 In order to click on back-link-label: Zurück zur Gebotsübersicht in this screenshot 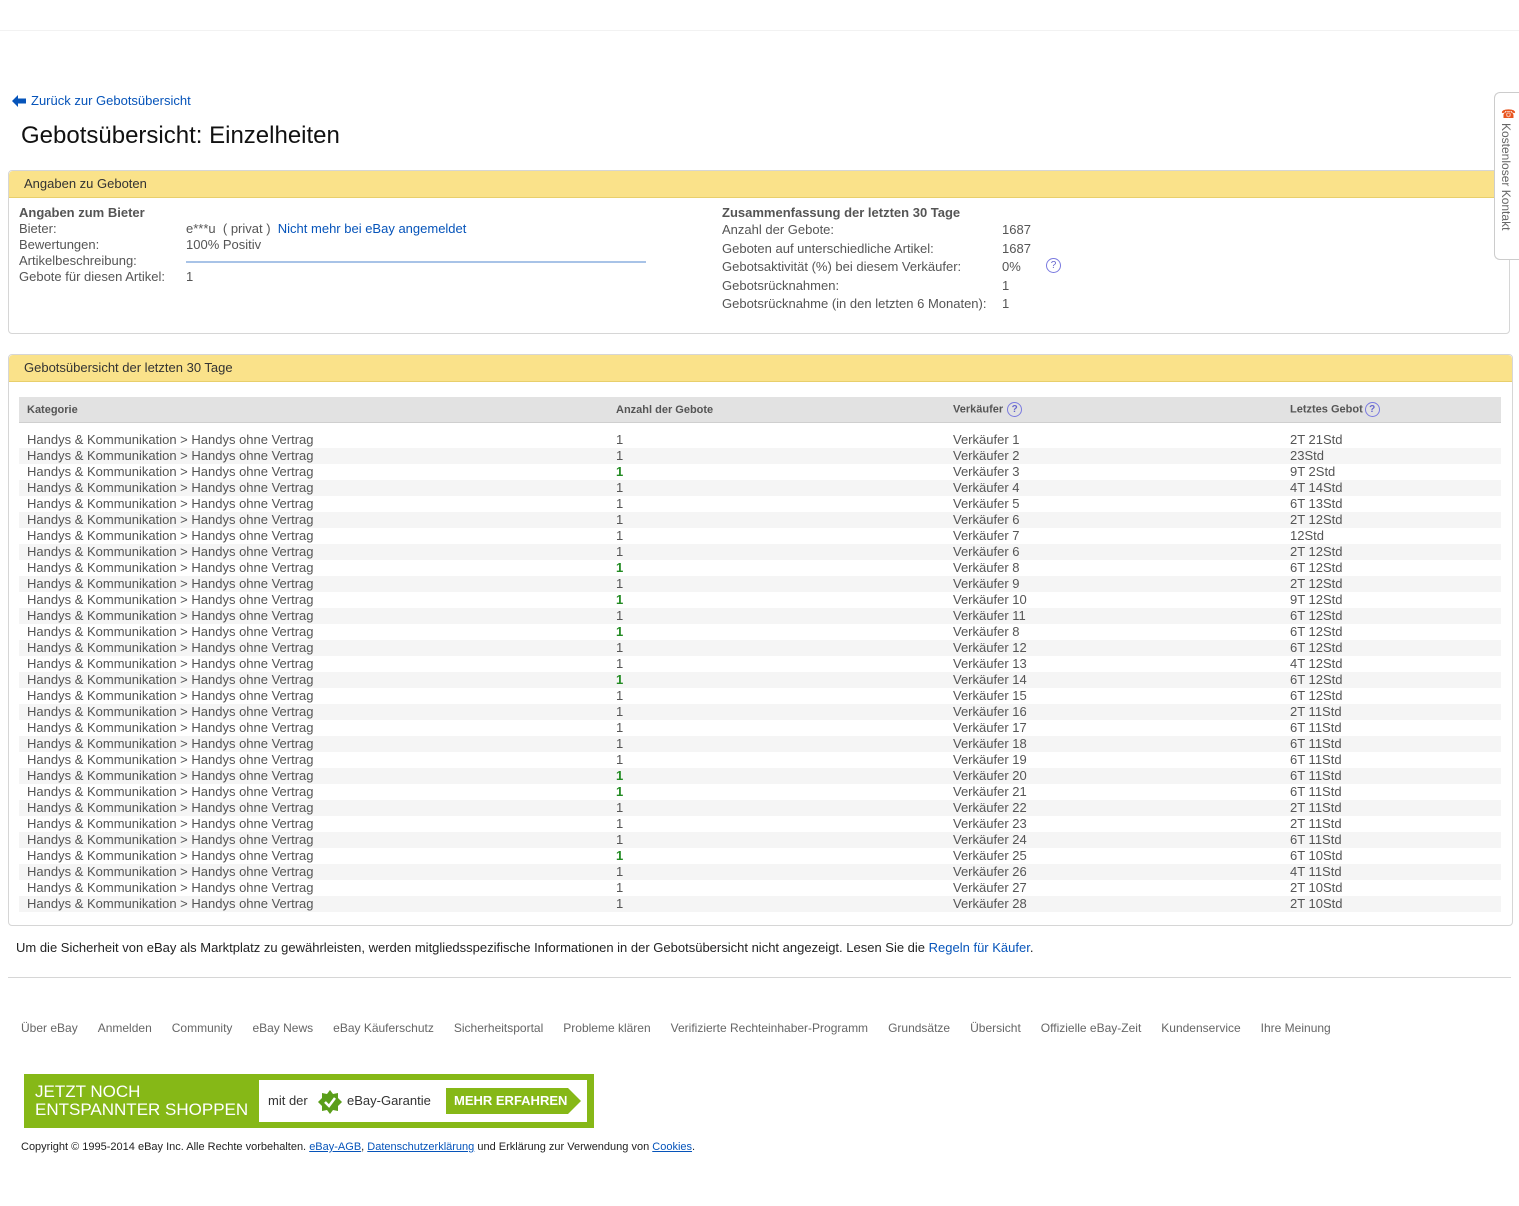, I will do `click(111, 100)`.